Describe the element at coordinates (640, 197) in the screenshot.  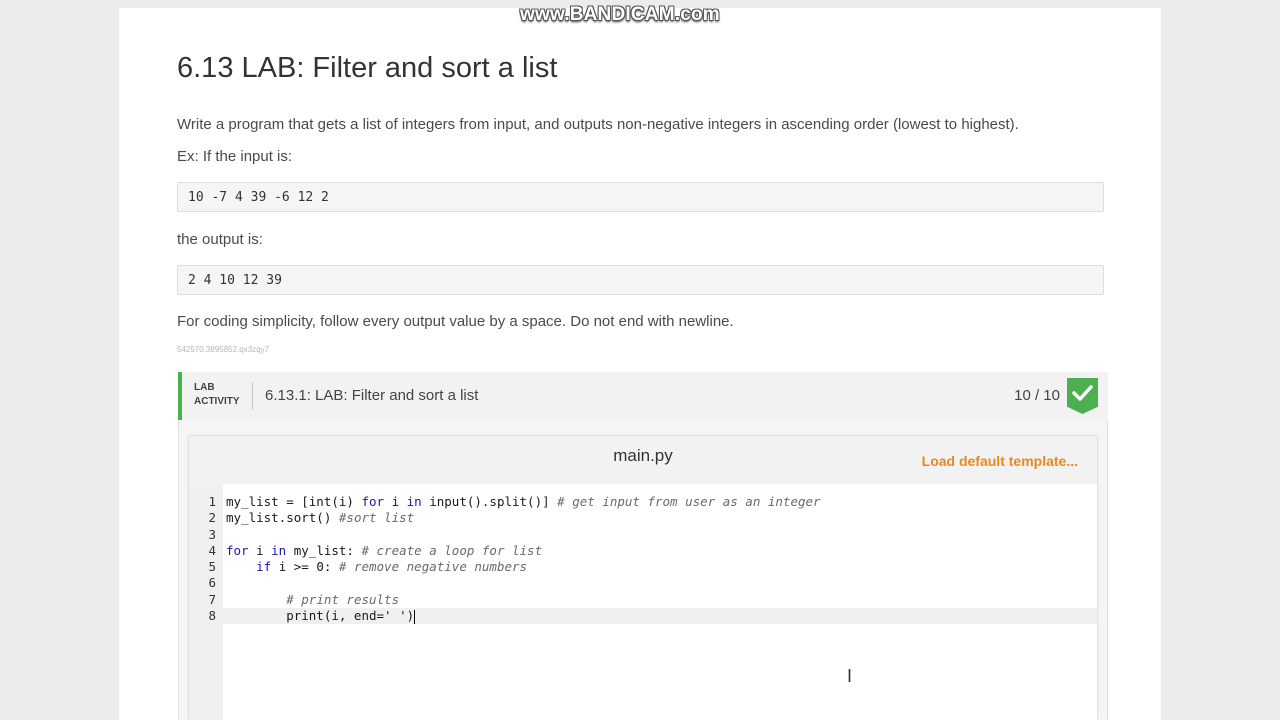
I see `example-input-block: 10 -7 4 39 -6 12 2` at that location.